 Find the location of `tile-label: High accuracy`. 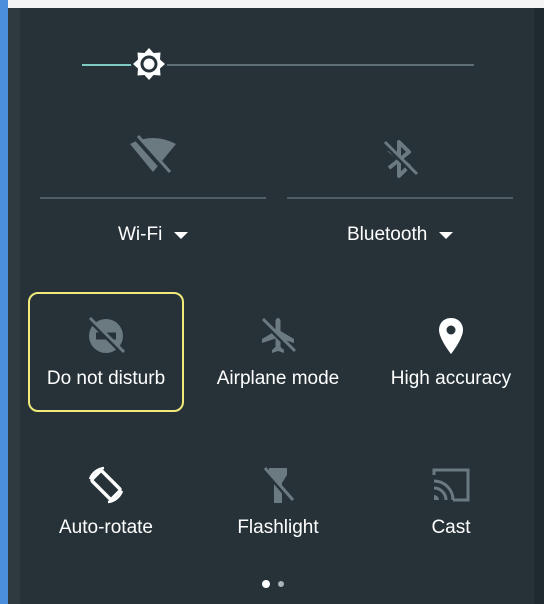

tile-label: High accuracy is located at coordinates (451, 378).